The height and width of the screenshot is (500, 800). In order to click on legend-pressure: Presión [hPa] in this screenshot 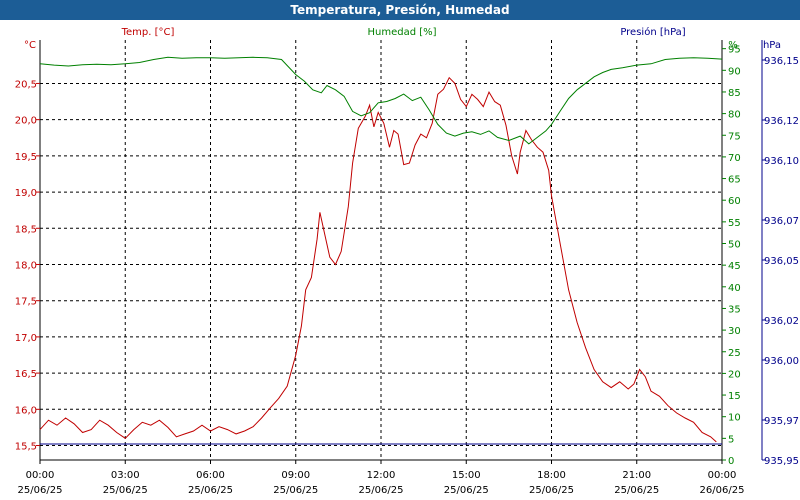, I will do `click(652, 32)`.